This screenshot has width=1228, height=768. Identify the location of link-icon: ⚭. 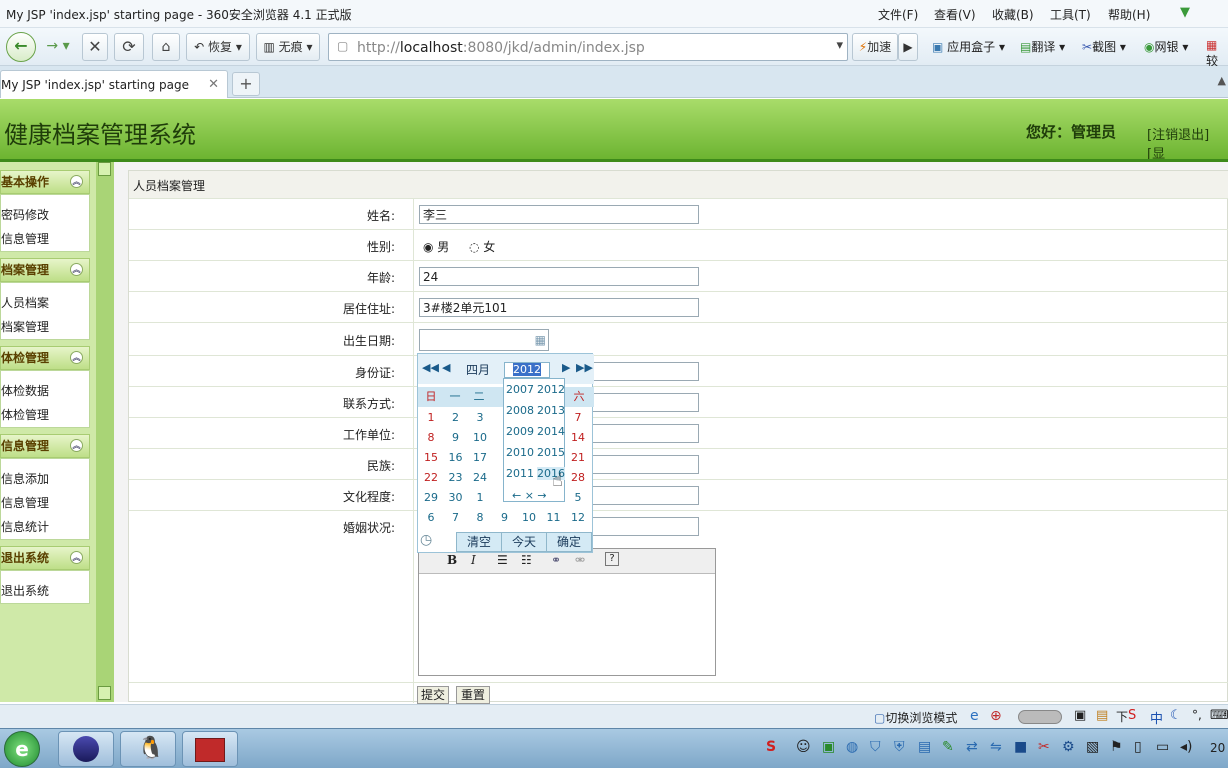
(556, 560).